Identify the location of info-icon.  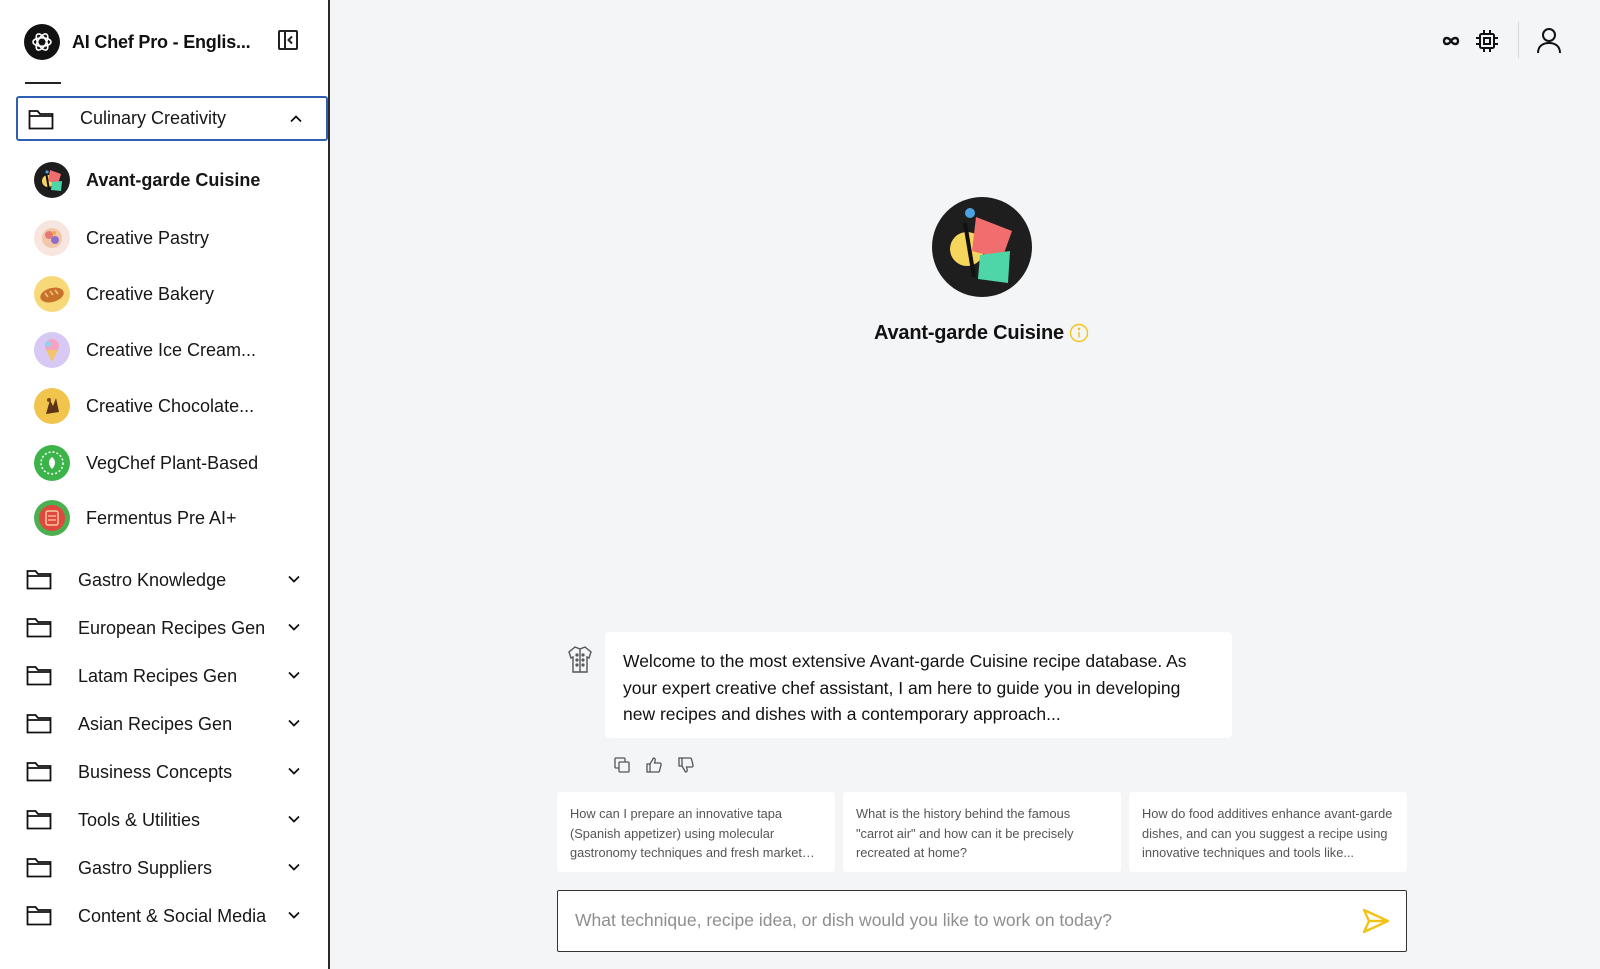
(1079, 333).